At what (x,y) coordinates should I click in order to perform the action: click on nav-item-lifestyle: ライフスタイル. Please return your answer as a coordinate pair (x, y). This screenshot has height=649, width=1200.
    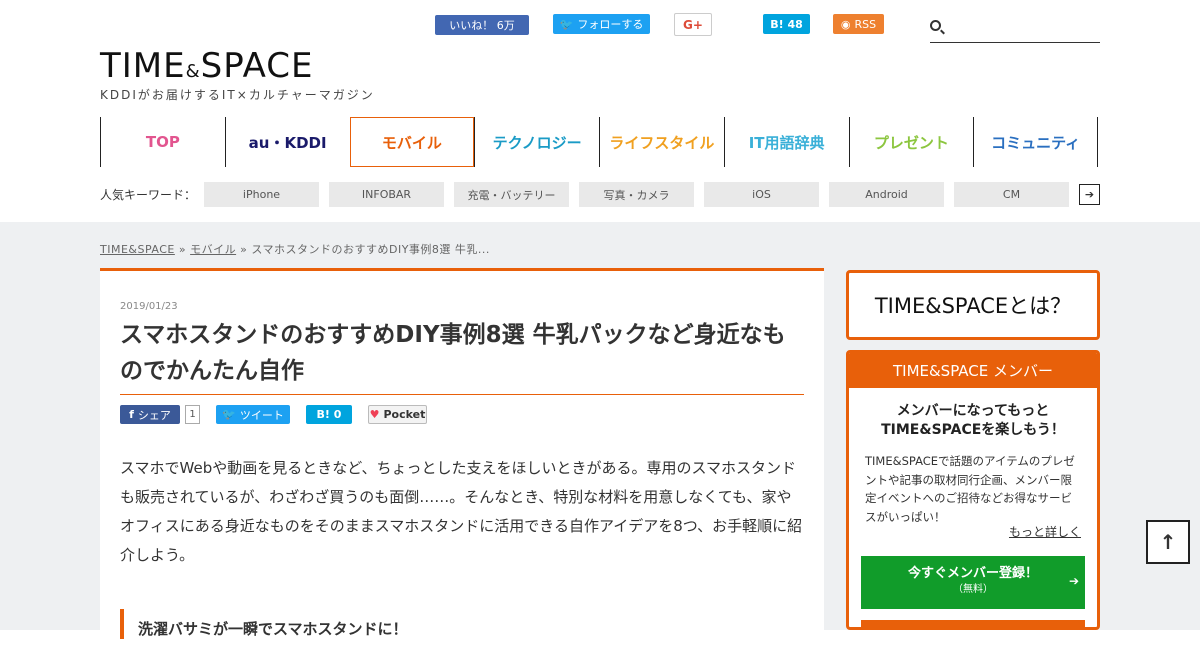
    Looking at the image, I should click on (661, 142).